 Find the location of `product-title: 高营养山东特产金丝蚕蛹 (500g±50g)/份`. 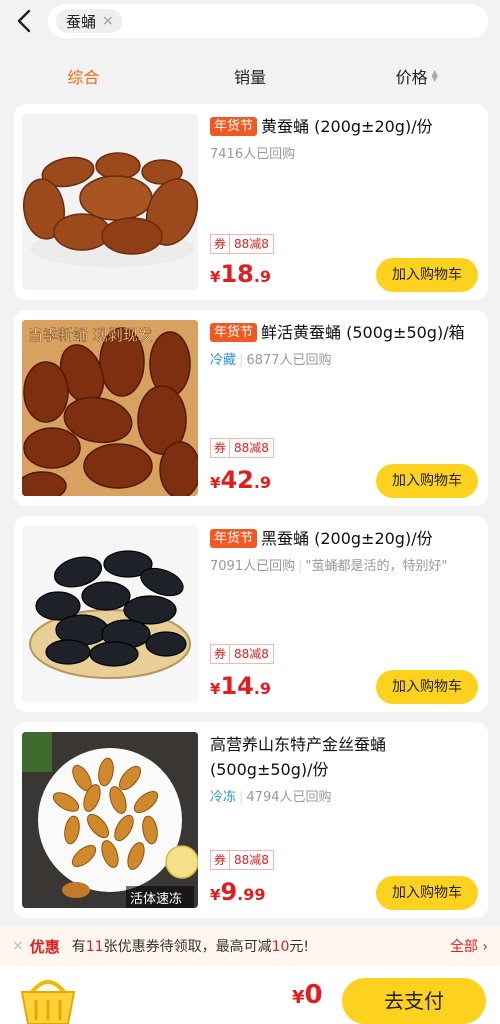

product-title: 高营养山东特产金丝蚕蛹 (500g±50g)/份 is located at coordinates (344, 757).